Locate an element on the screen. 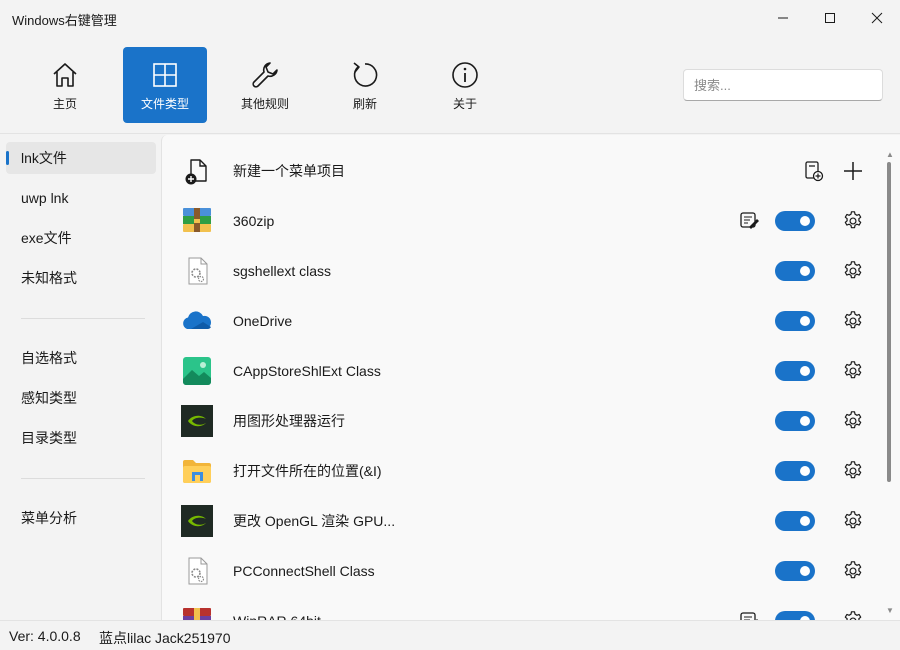  item-name: sgshellext class is located at coordinates (282, 271).